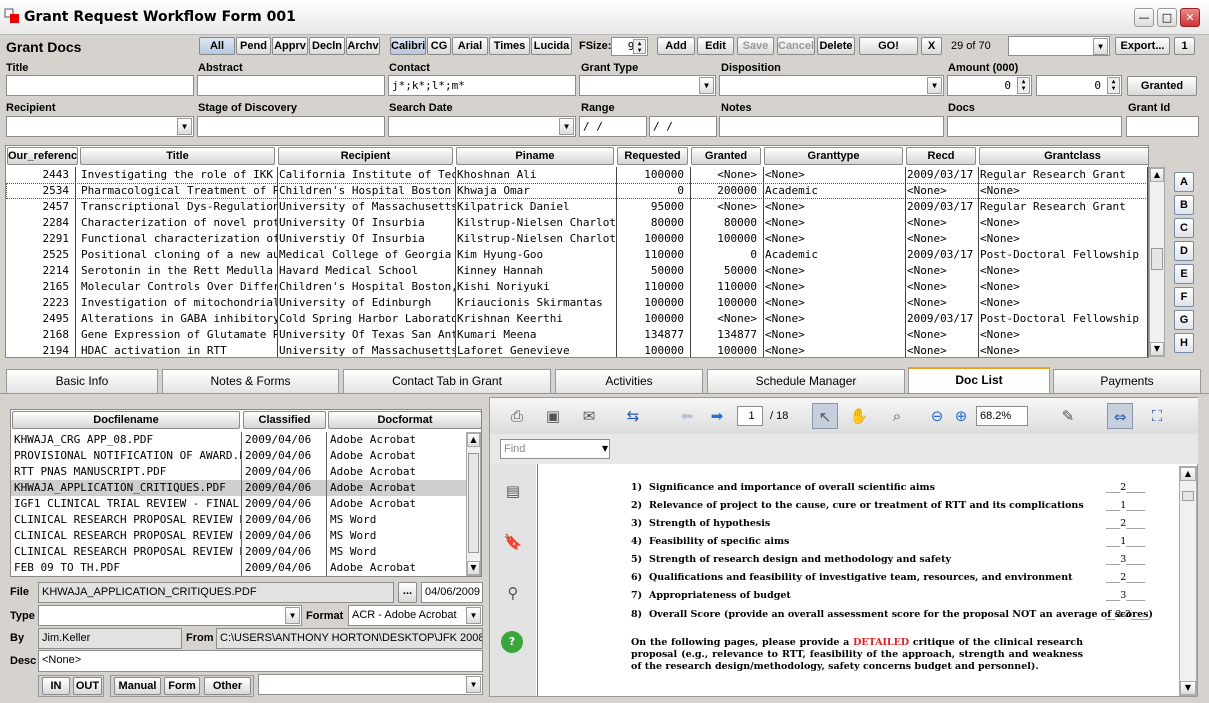 This screenshot has width=1209, height=703. I want to click on go-button: GO!, so click(888, 46).